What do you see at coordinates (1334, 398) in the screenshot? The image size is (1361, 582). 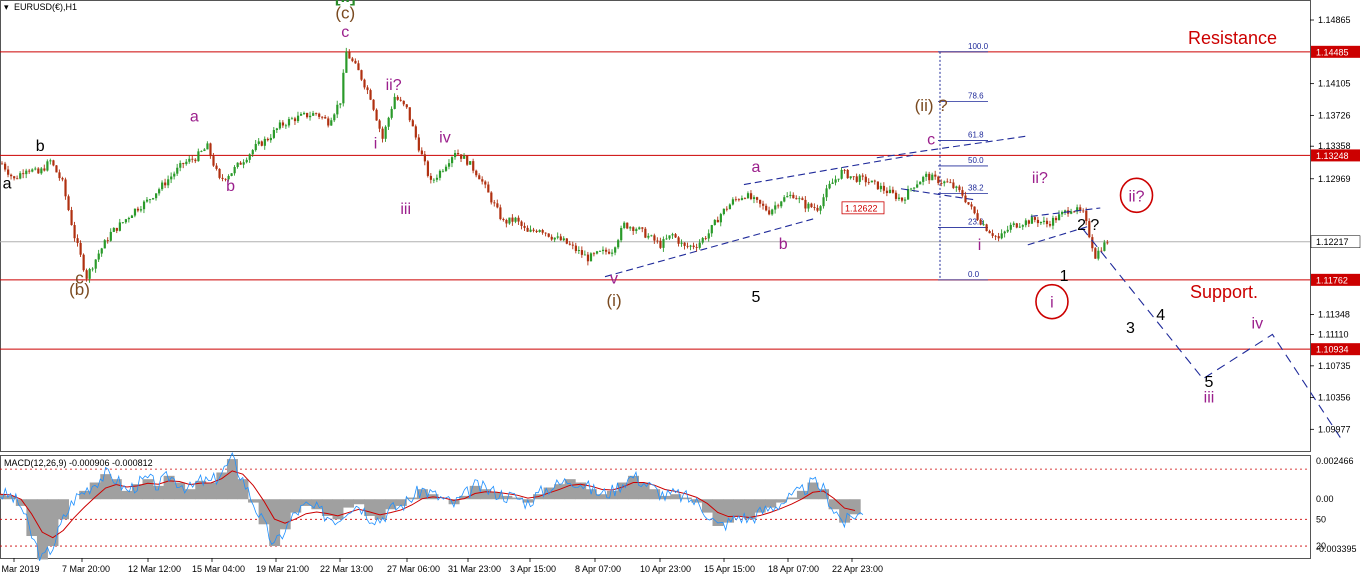 I see `y-tick-label: 1.10356` at bounding box center [1334, 398].